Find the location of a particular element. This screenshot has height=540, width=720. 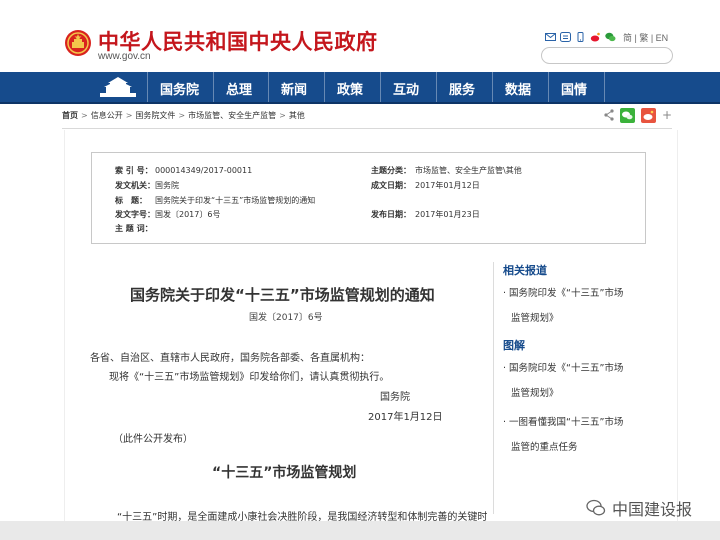

meta-category-value: 市场监管、安全生产监管\其他 is located at coordinates (468, 170).